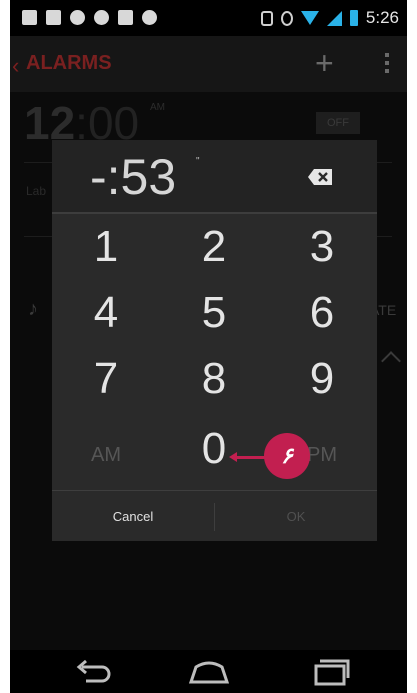  Describe the element at coordinates (233, 457) in the screenshot. I see `callout-arrow` at that location.